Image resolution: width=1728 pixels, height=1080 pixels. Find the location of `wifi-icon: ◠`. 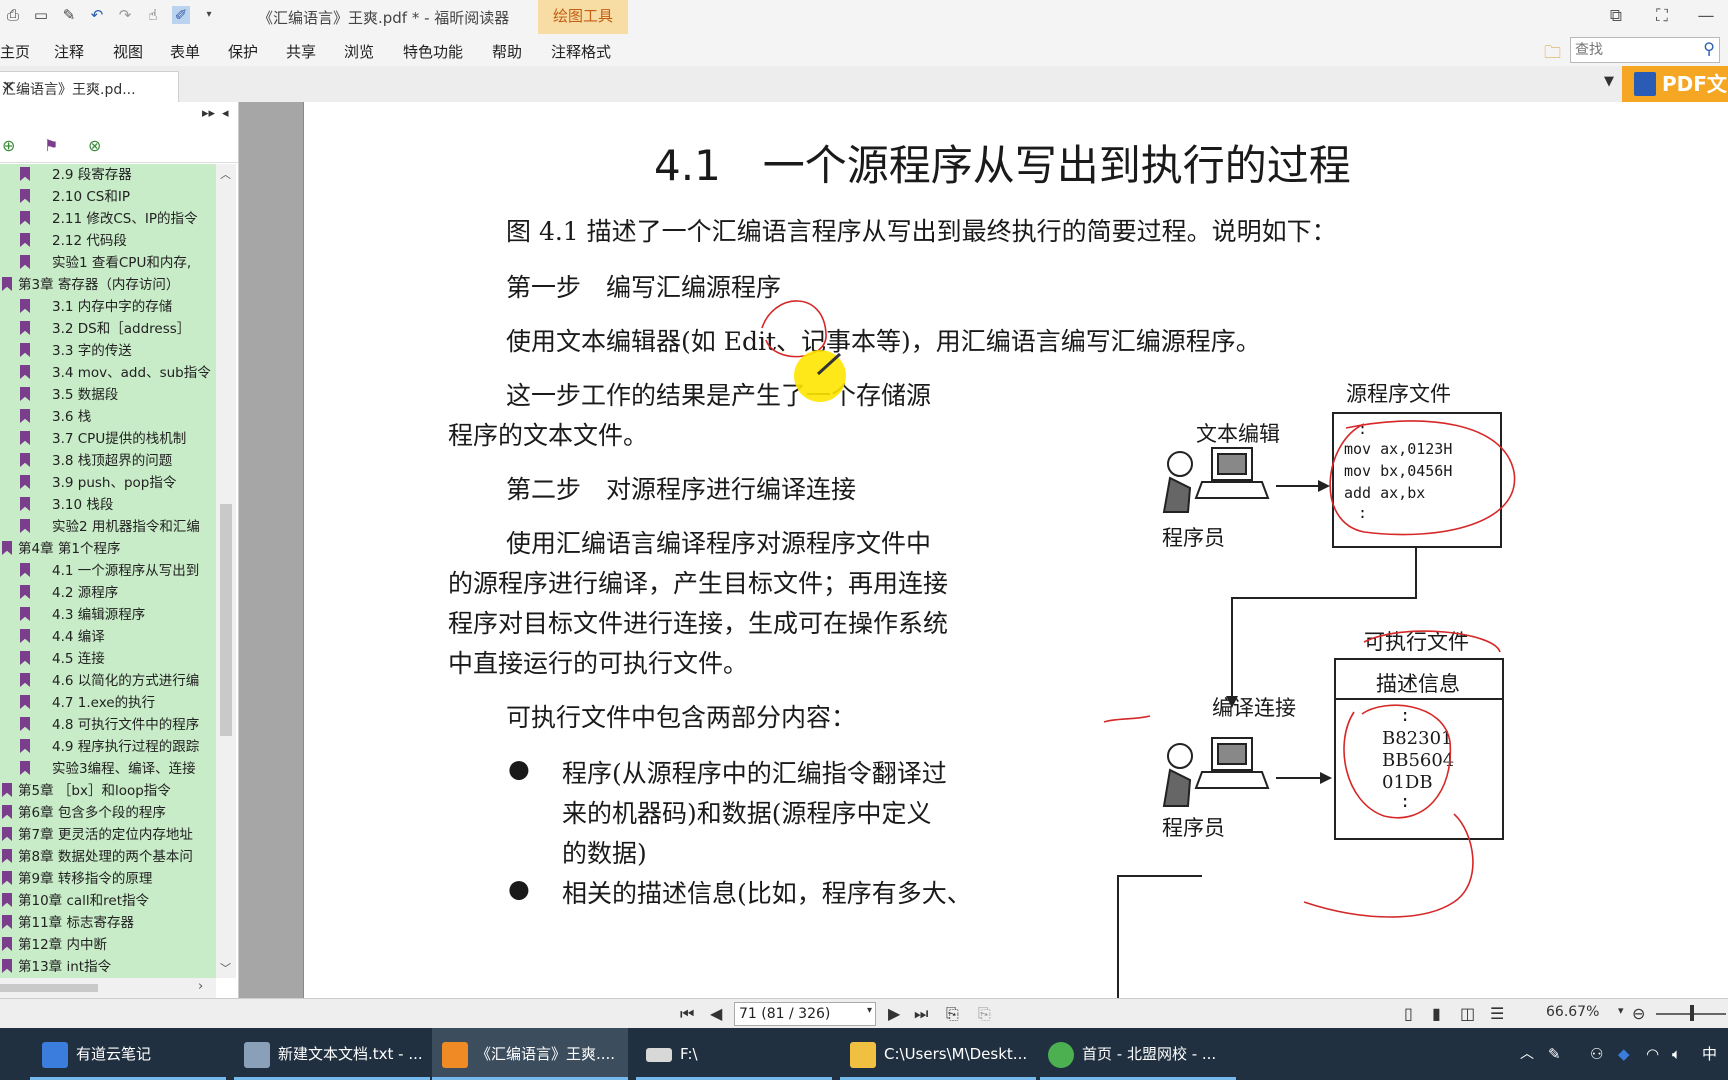

wifi-icon: ◠ is located at coordinates (1652, 1054).